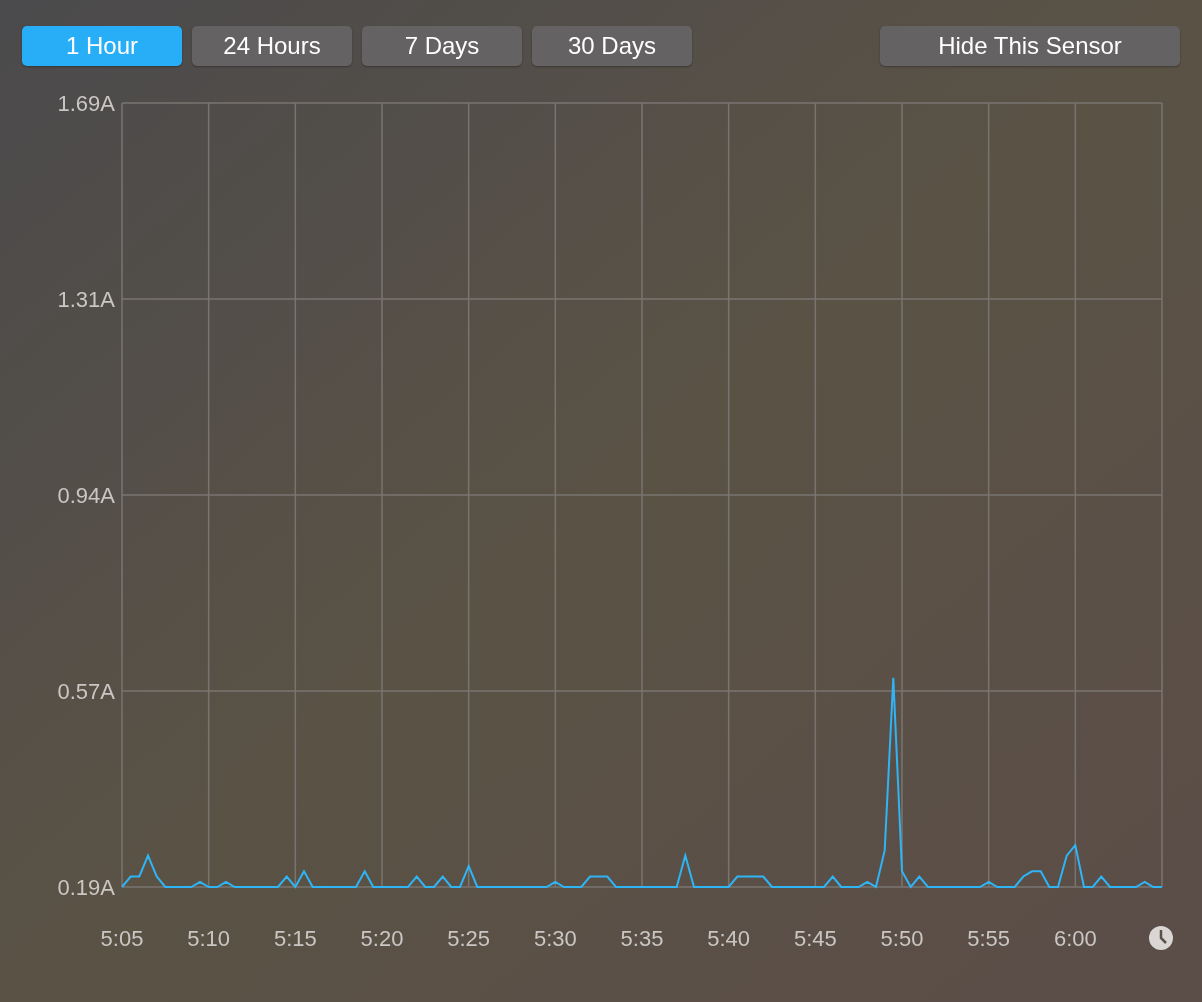  Describe the element at coordinates (122, 938) in the screenshot. I see `x-axis-label: 5:05` at that location.